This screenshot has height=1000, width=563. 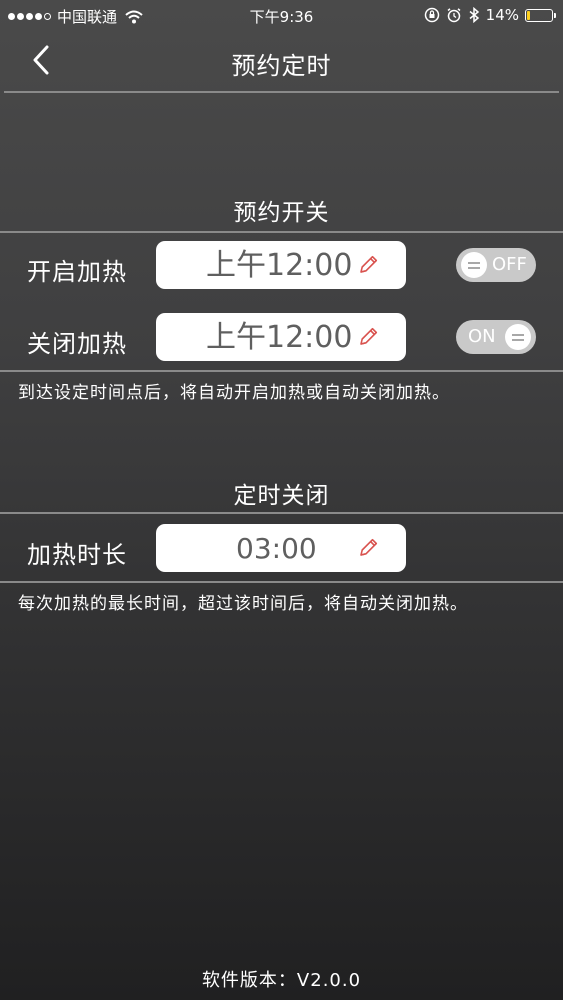 I want to click on page-title: 预约定时, so click(x=281, y=66).